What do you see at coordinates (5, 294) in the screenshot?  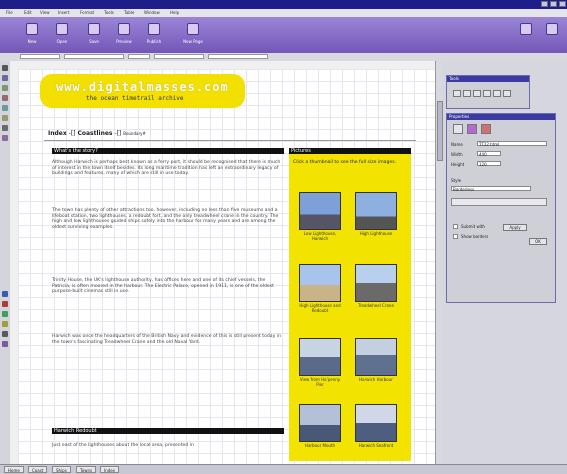 I see `layer-tool-icon` at bounding box center [5, 294].